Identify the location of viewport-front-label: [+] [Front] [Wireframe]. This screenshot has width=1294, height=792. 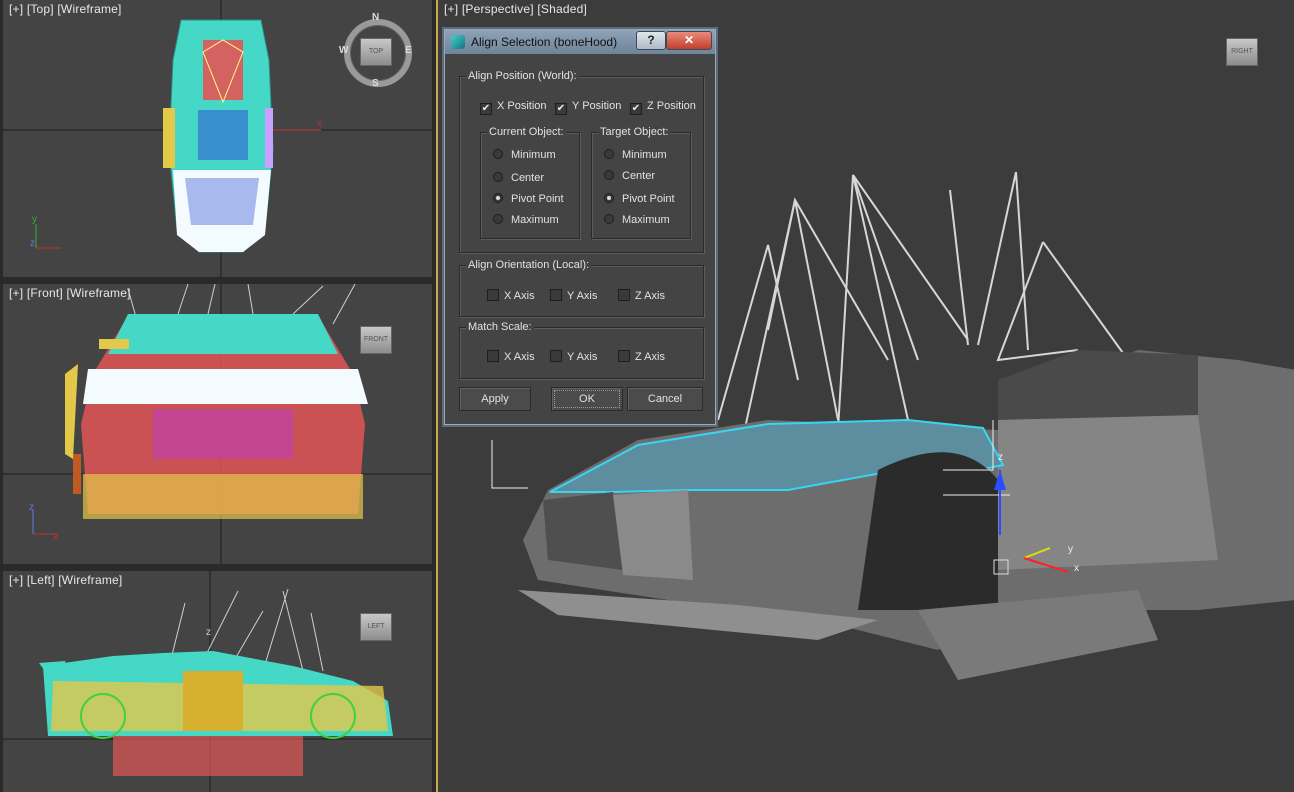
(70, 293).